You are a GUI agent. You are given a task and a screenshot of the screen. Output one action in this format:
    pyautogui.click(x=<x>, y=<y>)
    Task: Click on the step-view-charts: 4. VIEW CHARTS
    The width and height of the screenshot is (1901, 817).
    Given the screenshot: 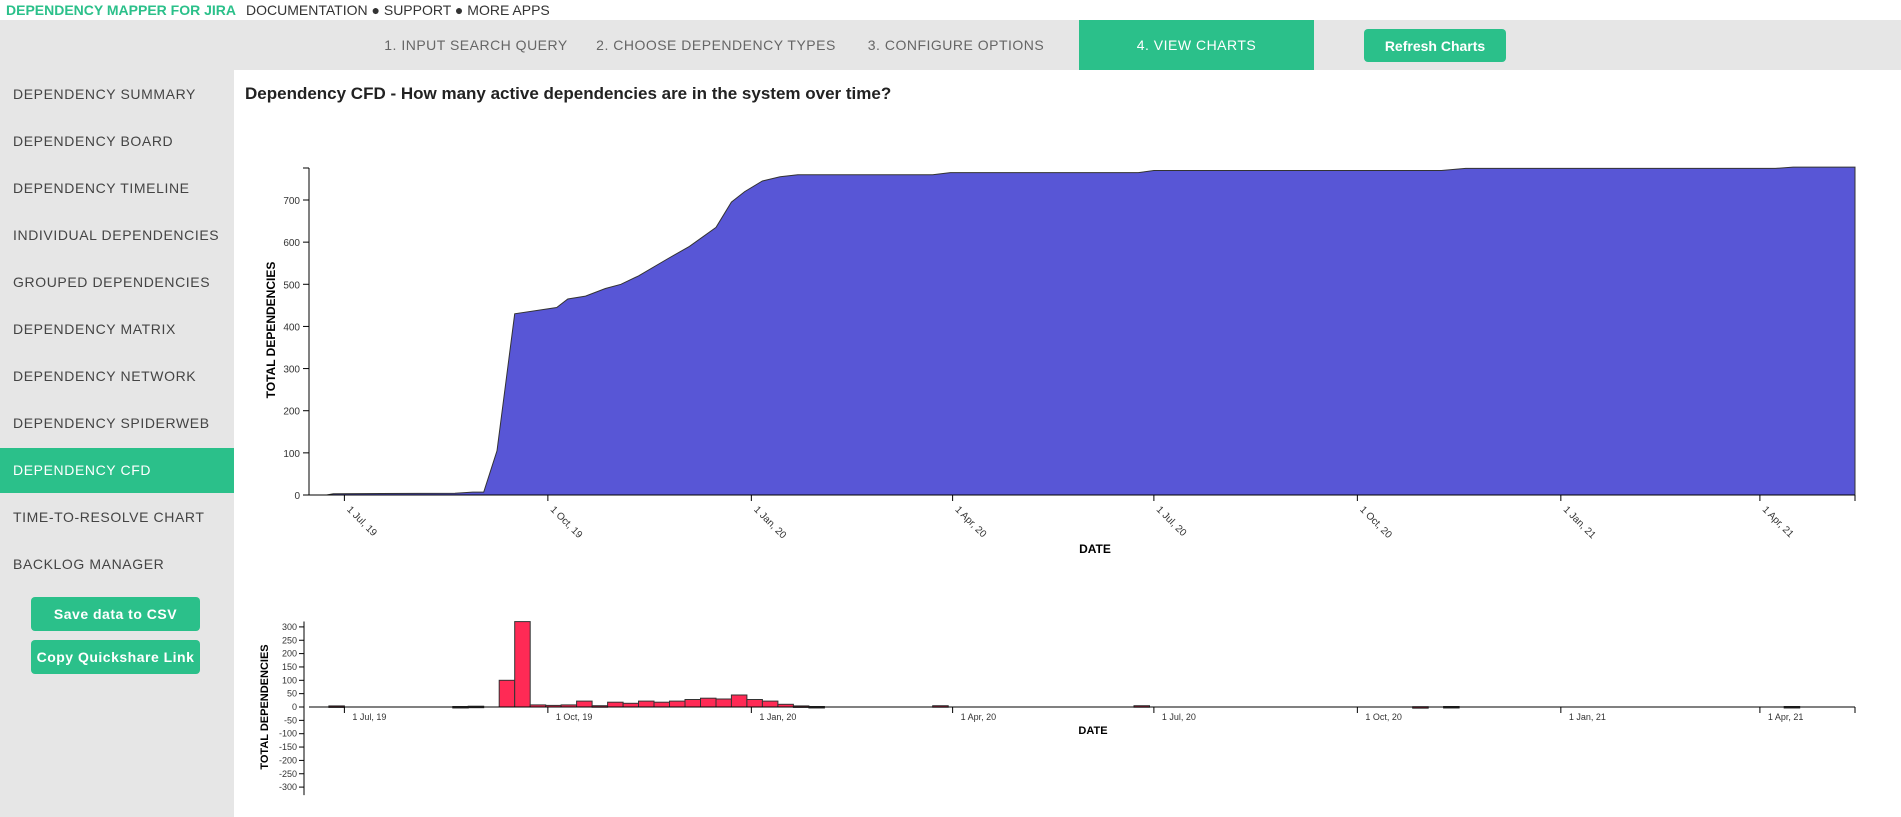 What is the action you would take?
    pyautogui.click(x=1196, y=45)
    